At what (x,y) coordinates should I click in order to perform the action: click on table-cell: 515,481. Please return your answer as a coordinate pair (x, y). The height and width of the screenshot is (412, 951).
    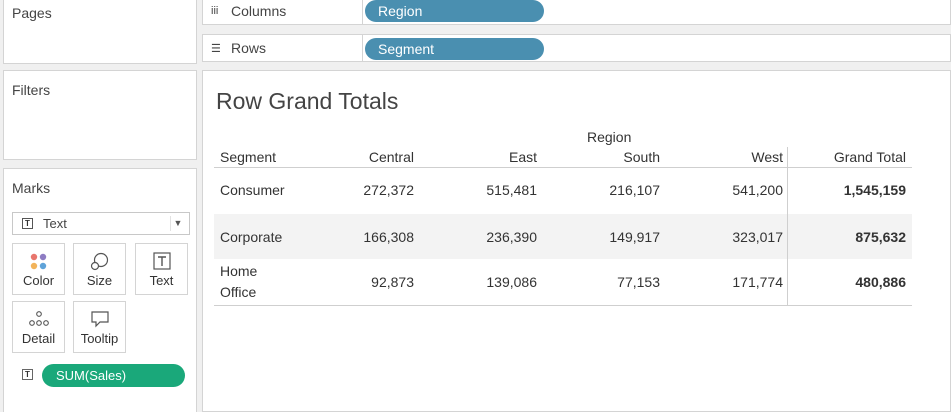
    Looking at the image, I should click on (497, 190).